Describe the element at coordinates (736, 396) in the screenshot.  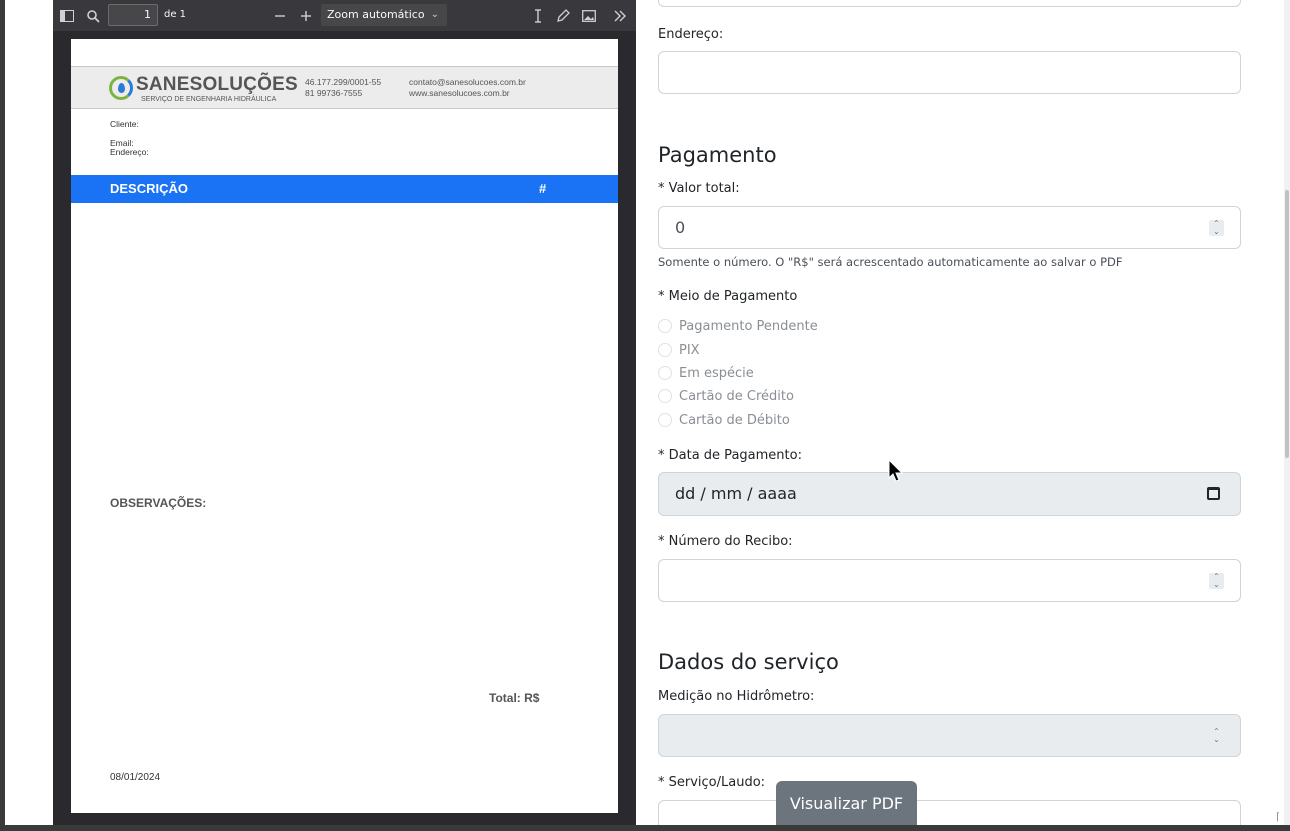
I see `radio-label: Cartão de Crédito` at that location.